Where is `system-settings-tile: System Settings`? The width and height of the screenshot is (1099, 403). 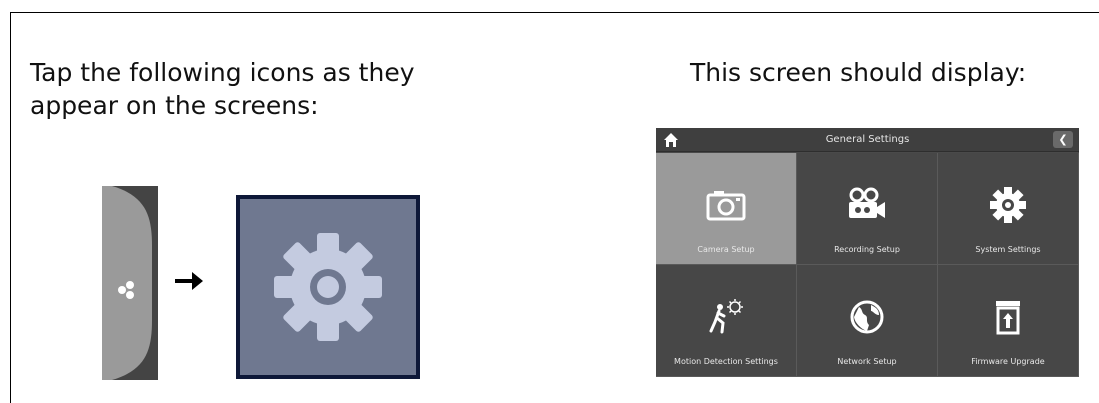
system-settings-tile: System Settings is located at coordinates (1008, 209).